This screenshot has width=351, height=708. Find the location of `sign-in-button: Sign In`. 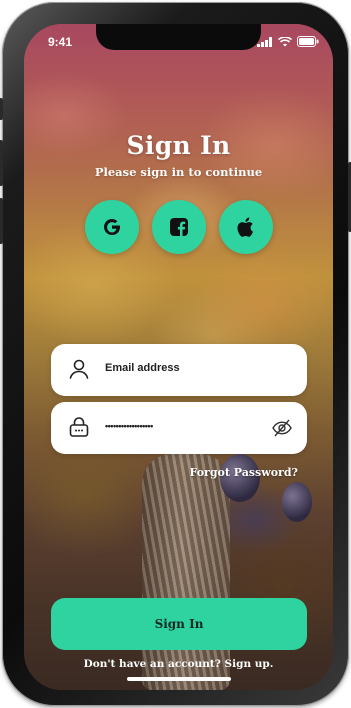

sign-in-button: Sign In is located at coordinates (179, 624).